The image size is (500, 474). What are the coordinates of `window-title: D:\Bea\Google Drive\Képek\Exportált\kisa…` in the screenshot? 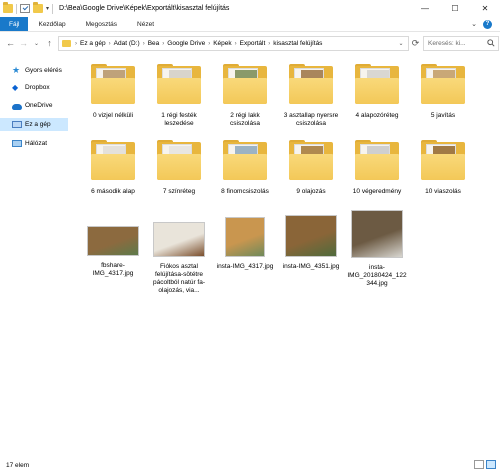 It's located at (144, 8).